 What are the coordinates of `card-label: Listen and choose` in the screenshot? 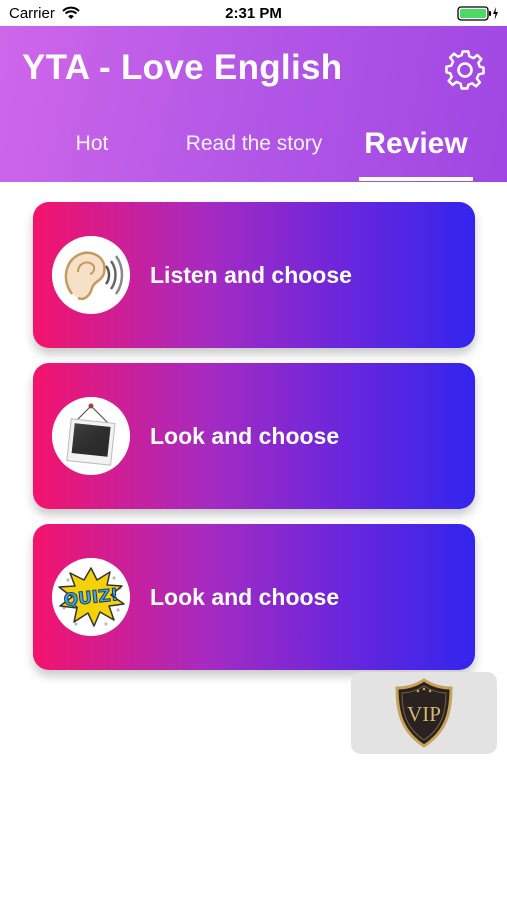 It's located at (251, 275).